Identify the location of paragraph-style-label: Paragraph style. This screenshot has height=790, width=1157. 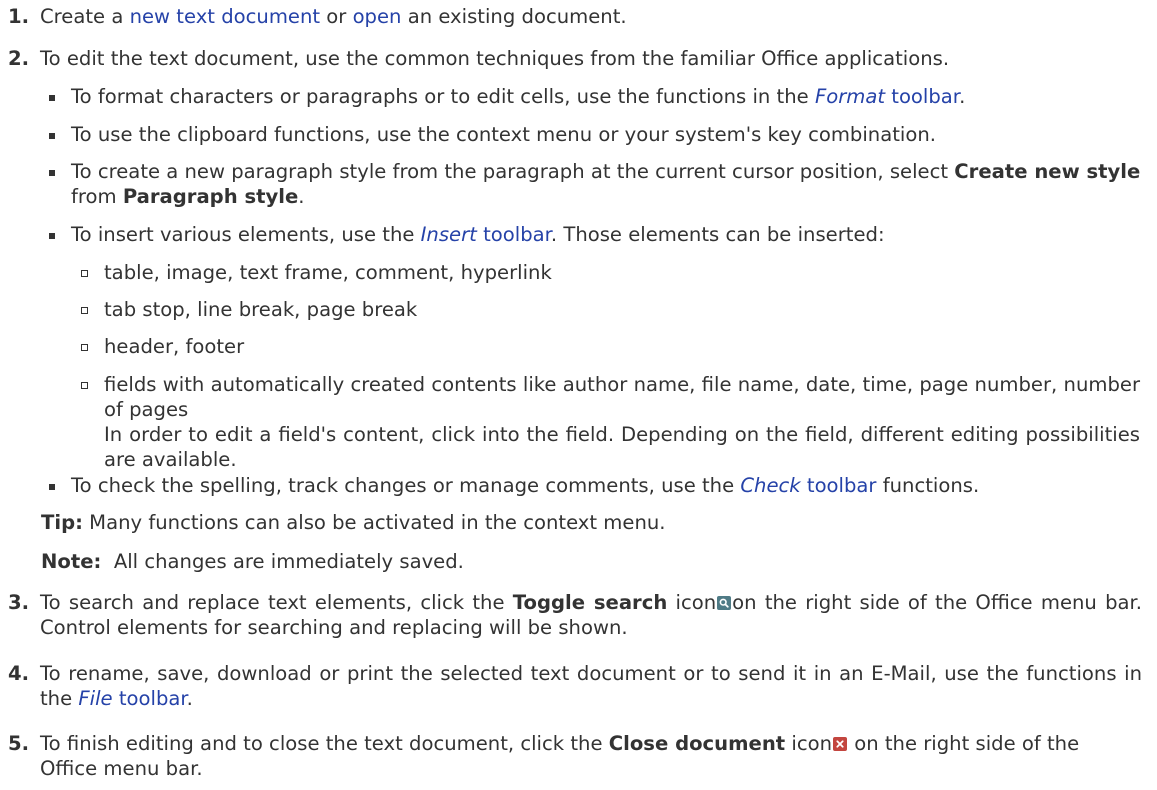
(210, 196).